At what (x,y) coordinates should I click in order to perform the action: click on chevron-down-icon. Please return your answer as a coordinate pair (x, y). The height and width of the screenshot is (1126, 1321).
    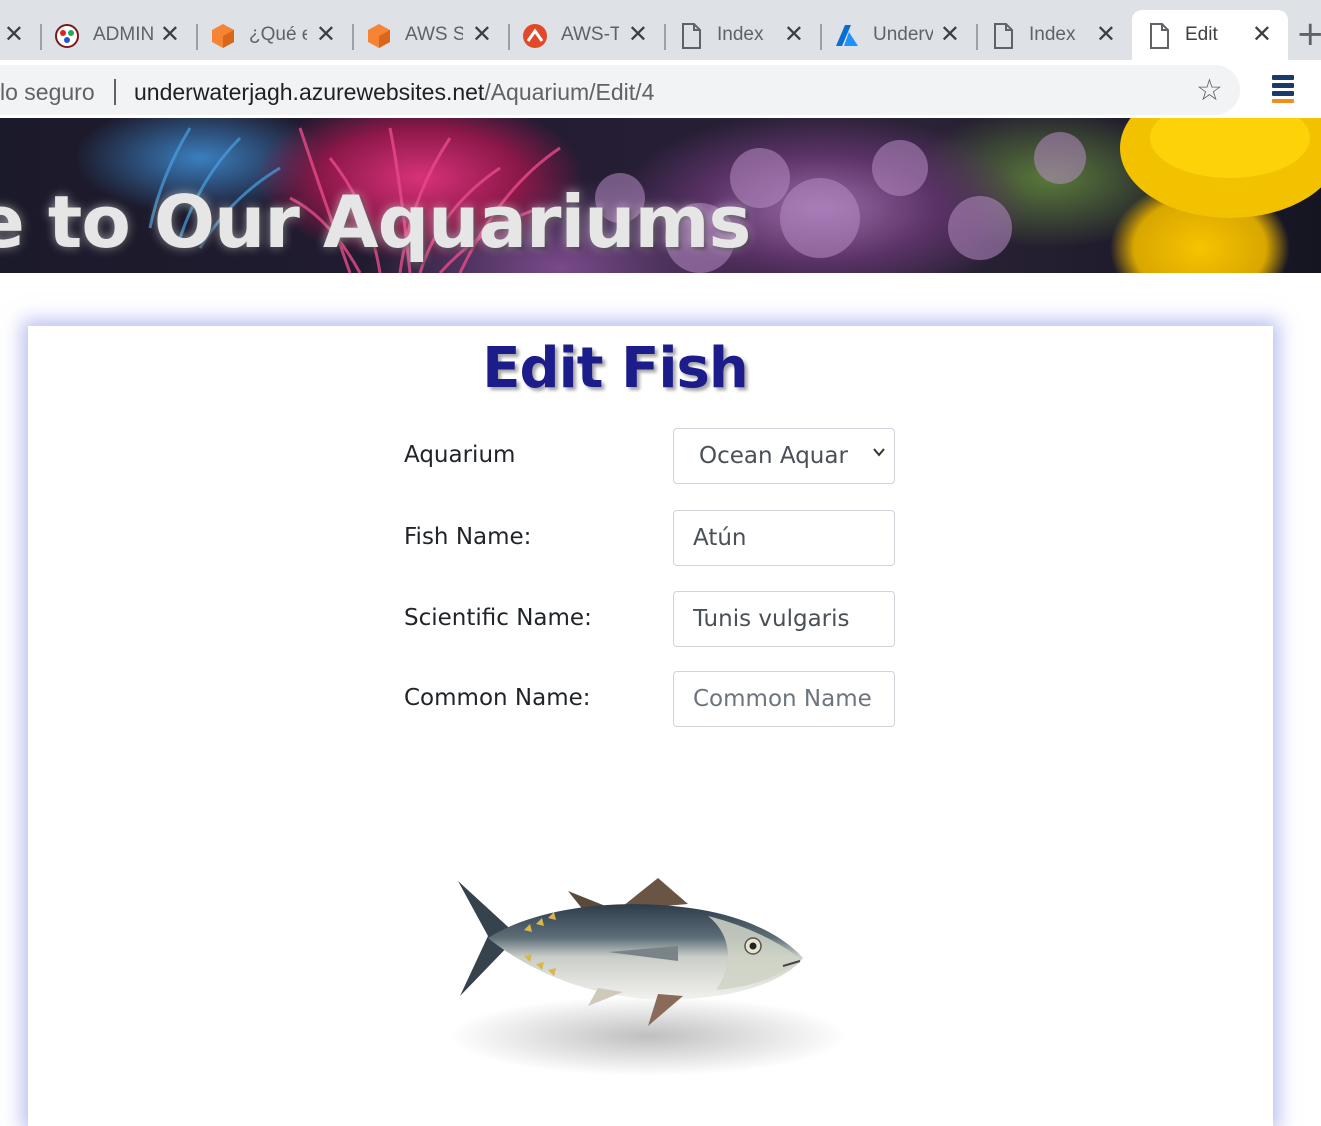
    Looking at the image, I should click on (879, 453).